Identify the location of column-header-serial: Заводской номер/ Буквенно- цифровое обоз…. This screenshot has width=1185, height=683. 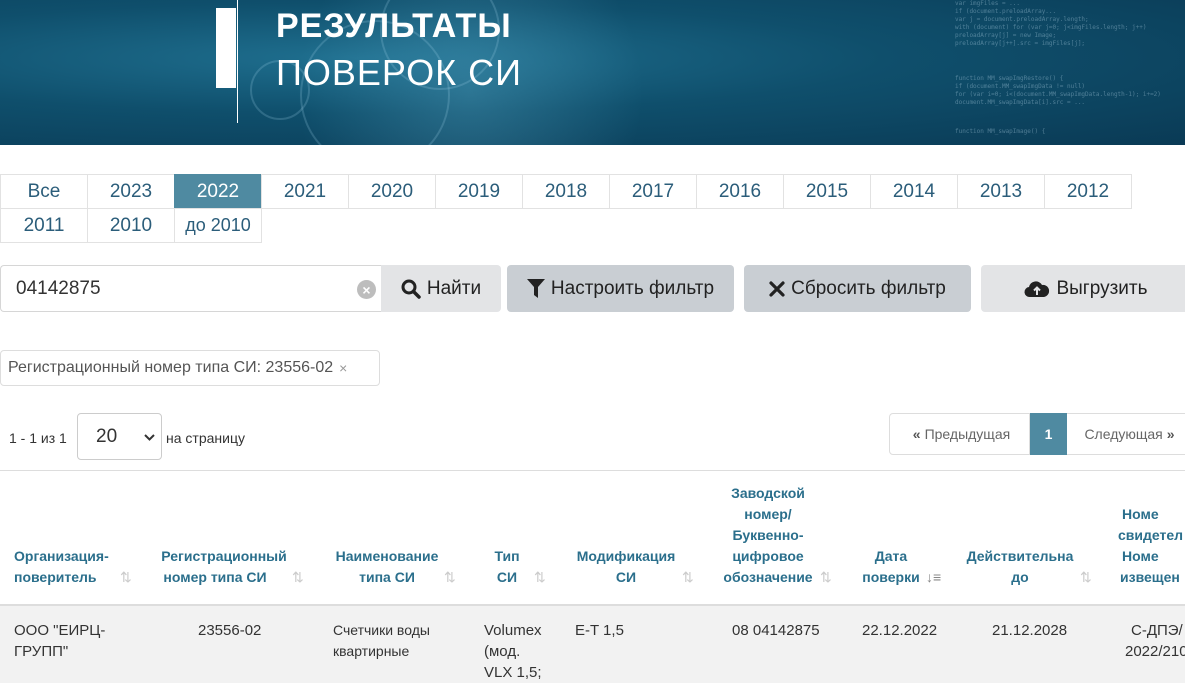
(775, 535).